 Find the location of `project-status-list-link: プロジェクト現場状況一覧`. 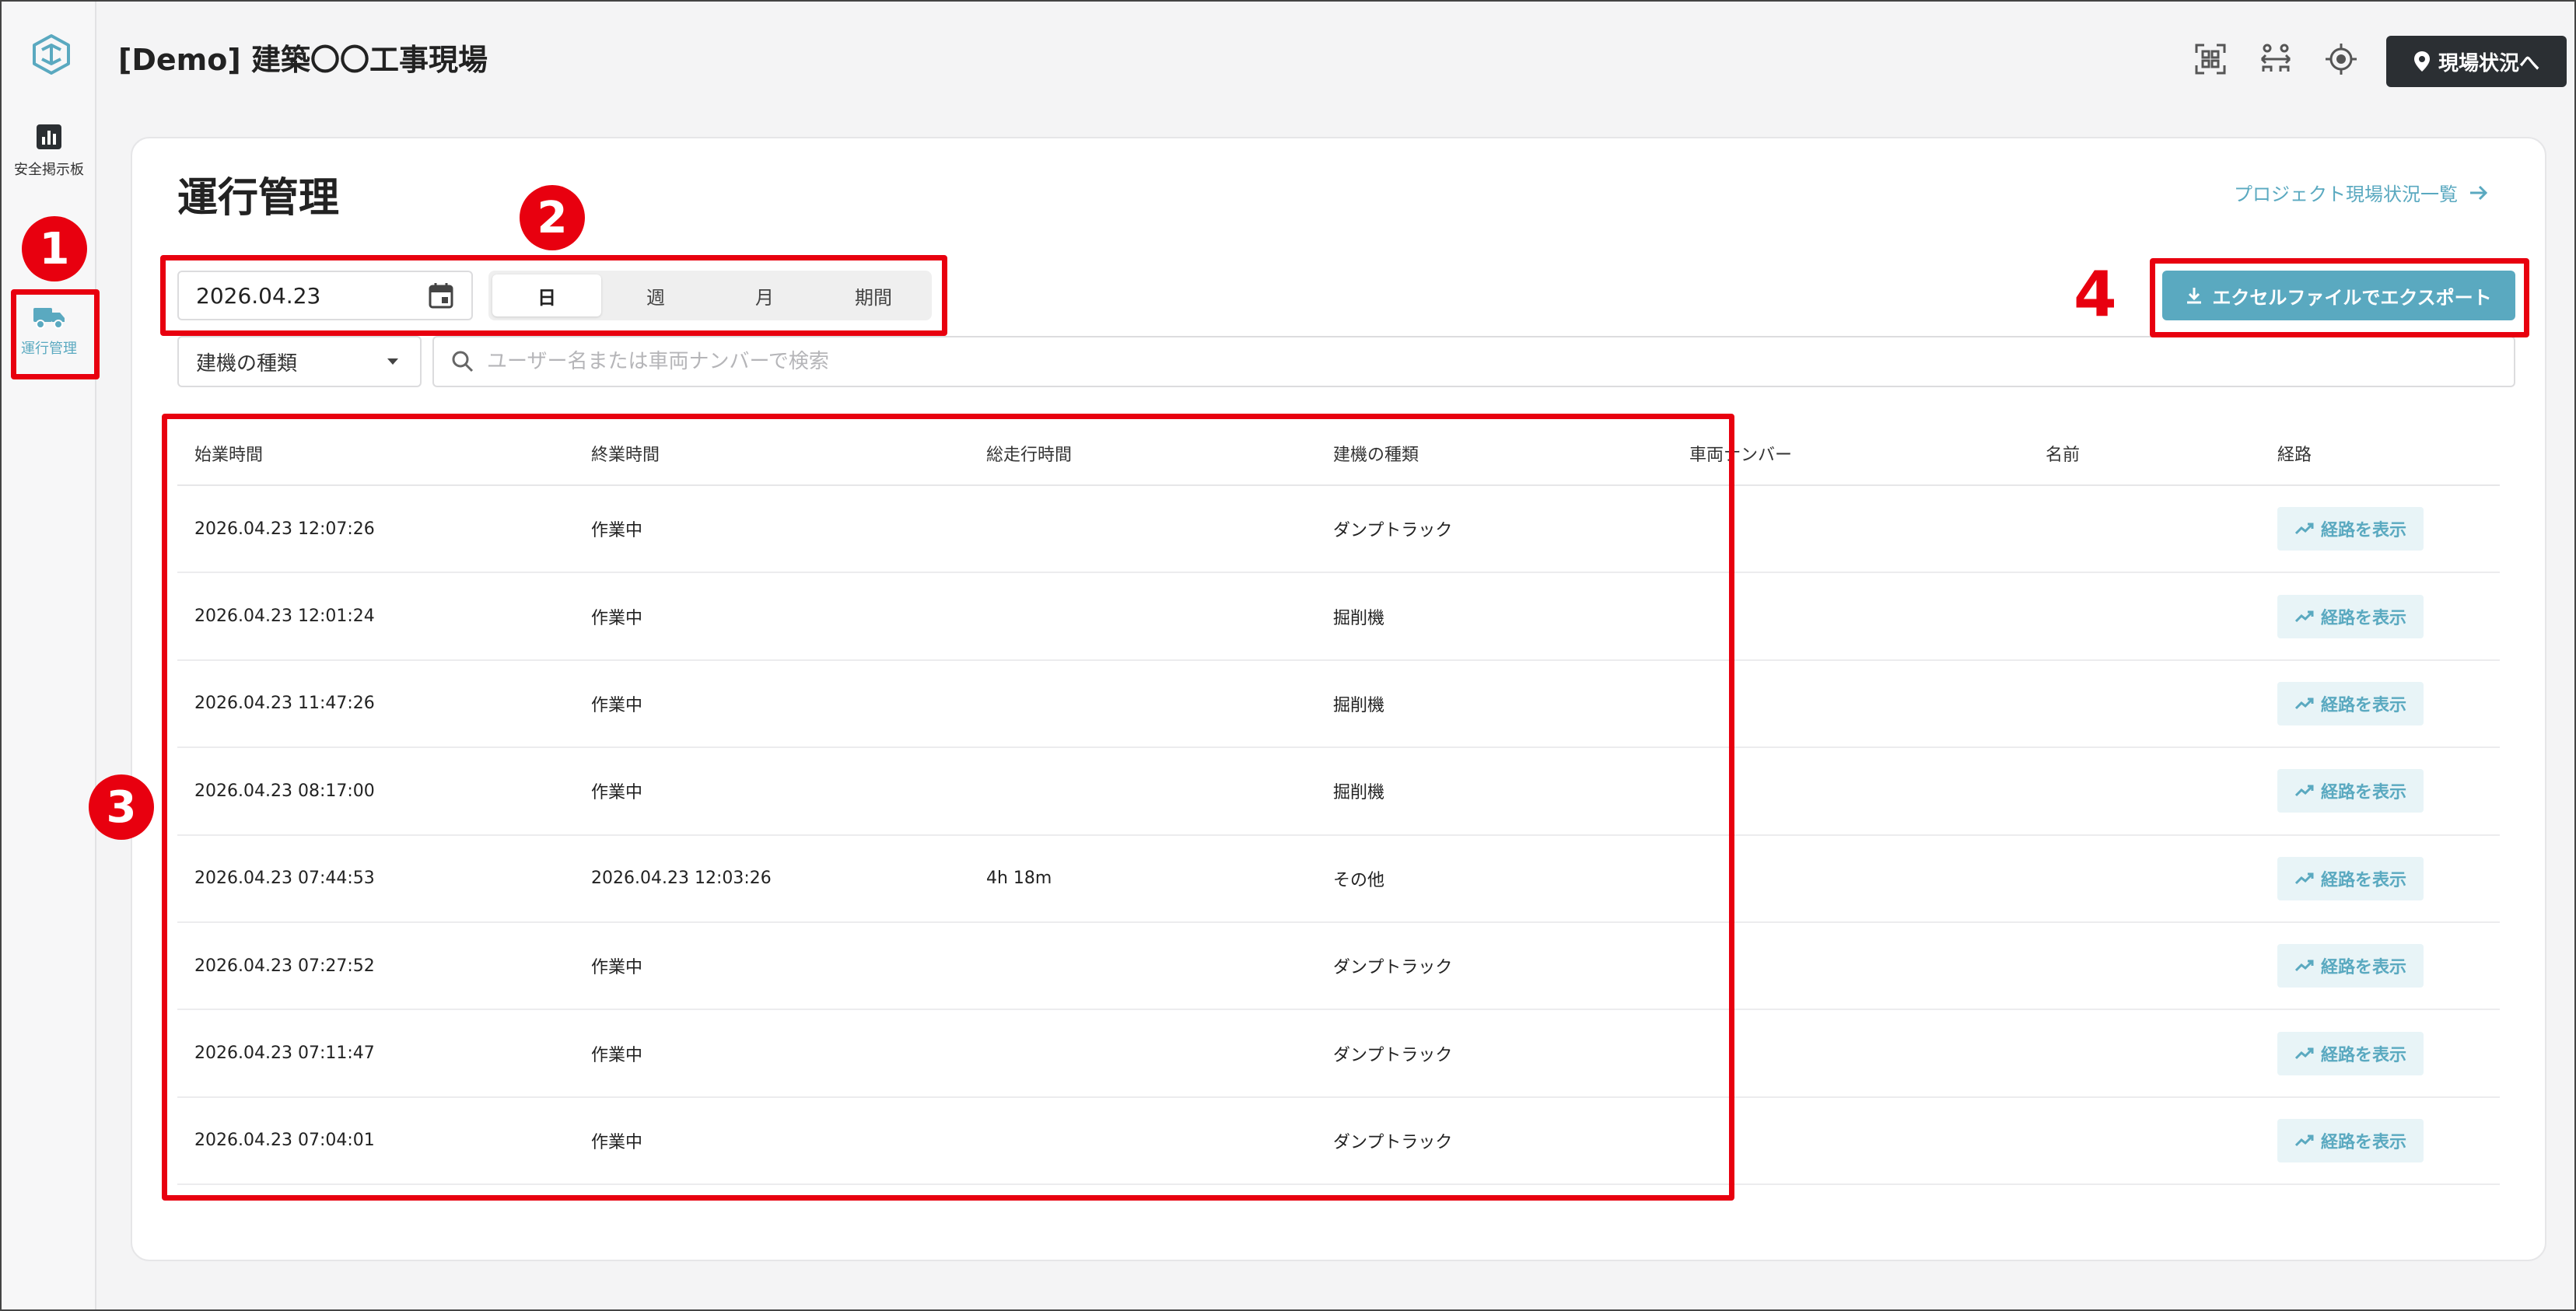

project-status-list-link: プロジェクト現場状況一覧 is located at coordinates (2361, 192).